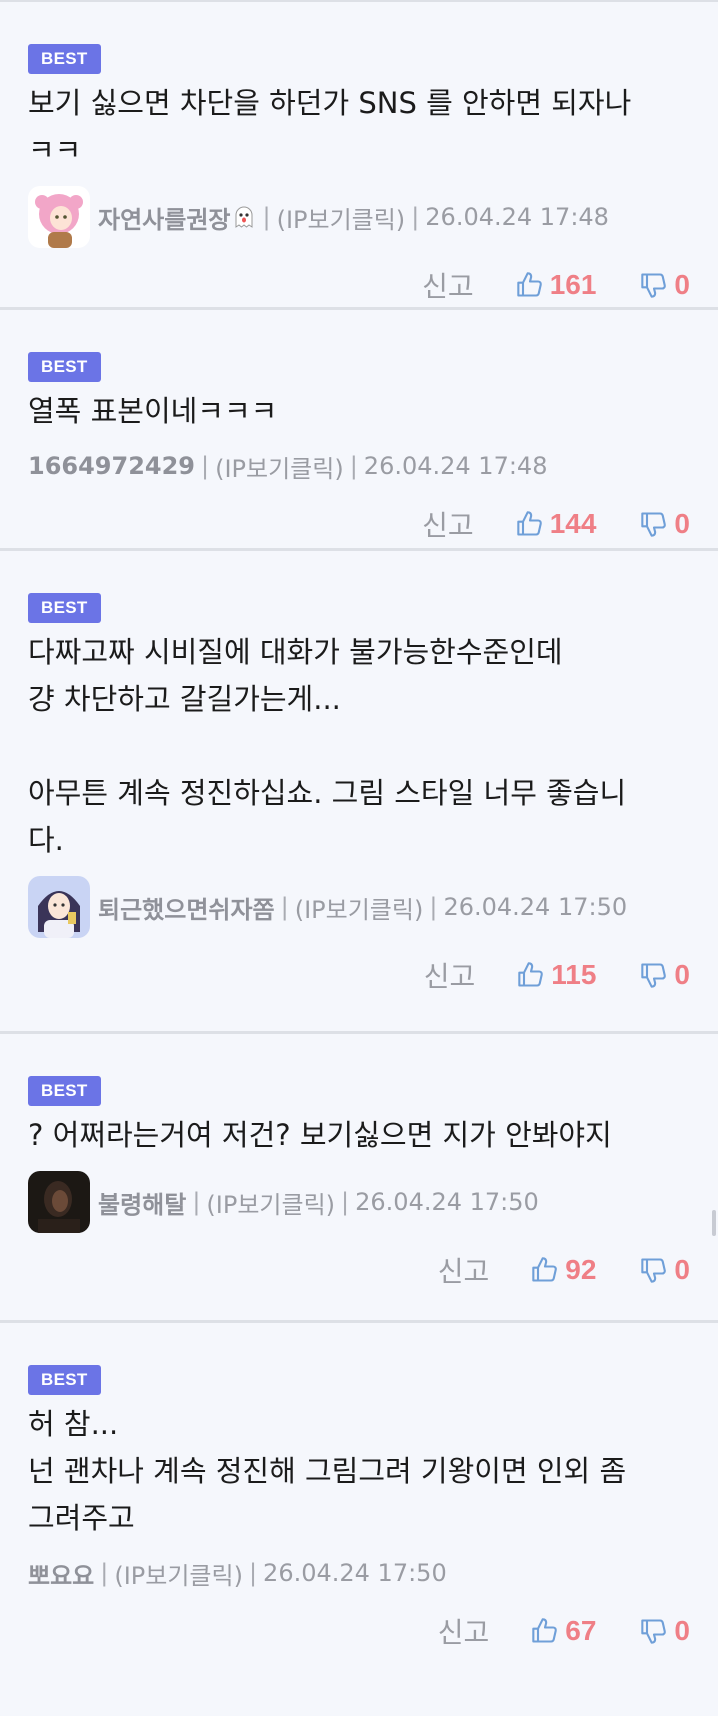  What do you see at coordinates (244, 217) in the screenshot?
I see `ghost-icon` at bounding box center [244, 217].